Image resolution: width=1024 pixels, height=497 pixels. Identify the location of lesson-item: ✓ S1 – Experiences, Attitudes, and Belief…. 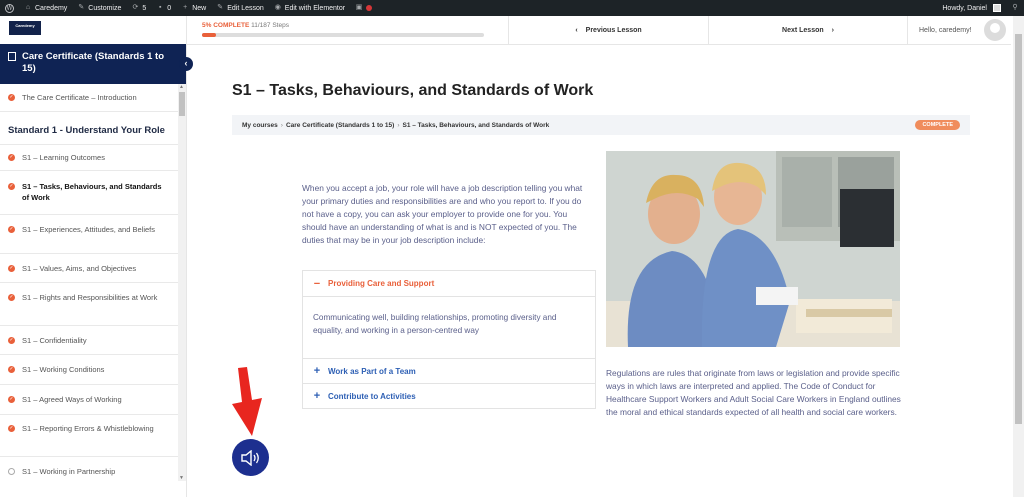
(89, 234).